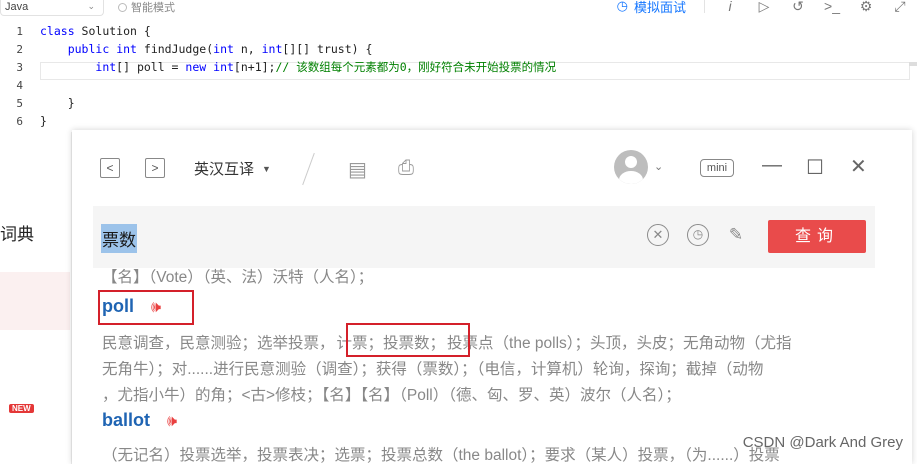 This screenshot has width=917, height=464. What do you see at coordinates (122, 7) in the screenshot?
I see `toggle-icon` at bounding box center [122, 7].